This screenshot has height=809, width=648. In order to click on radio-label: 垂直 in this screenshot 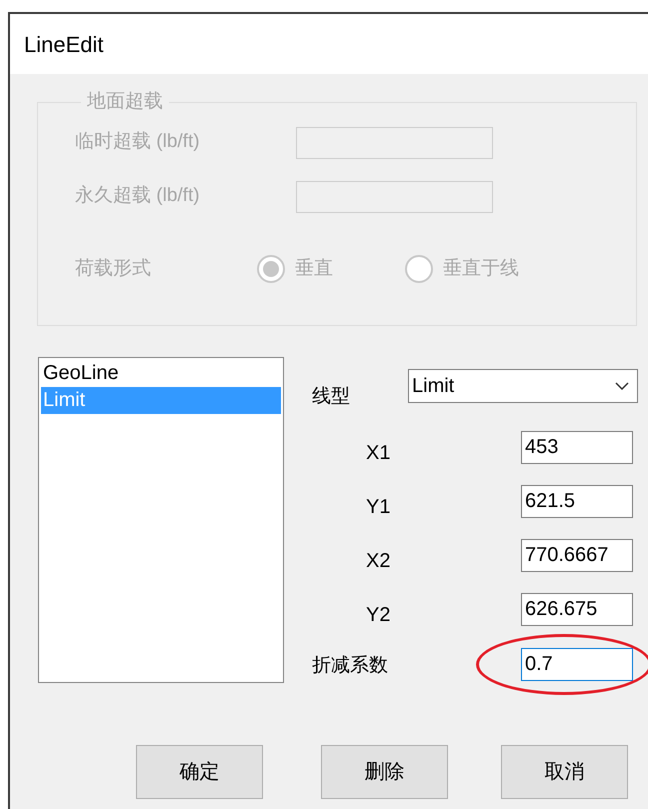, I will do `click(314, 268)`.